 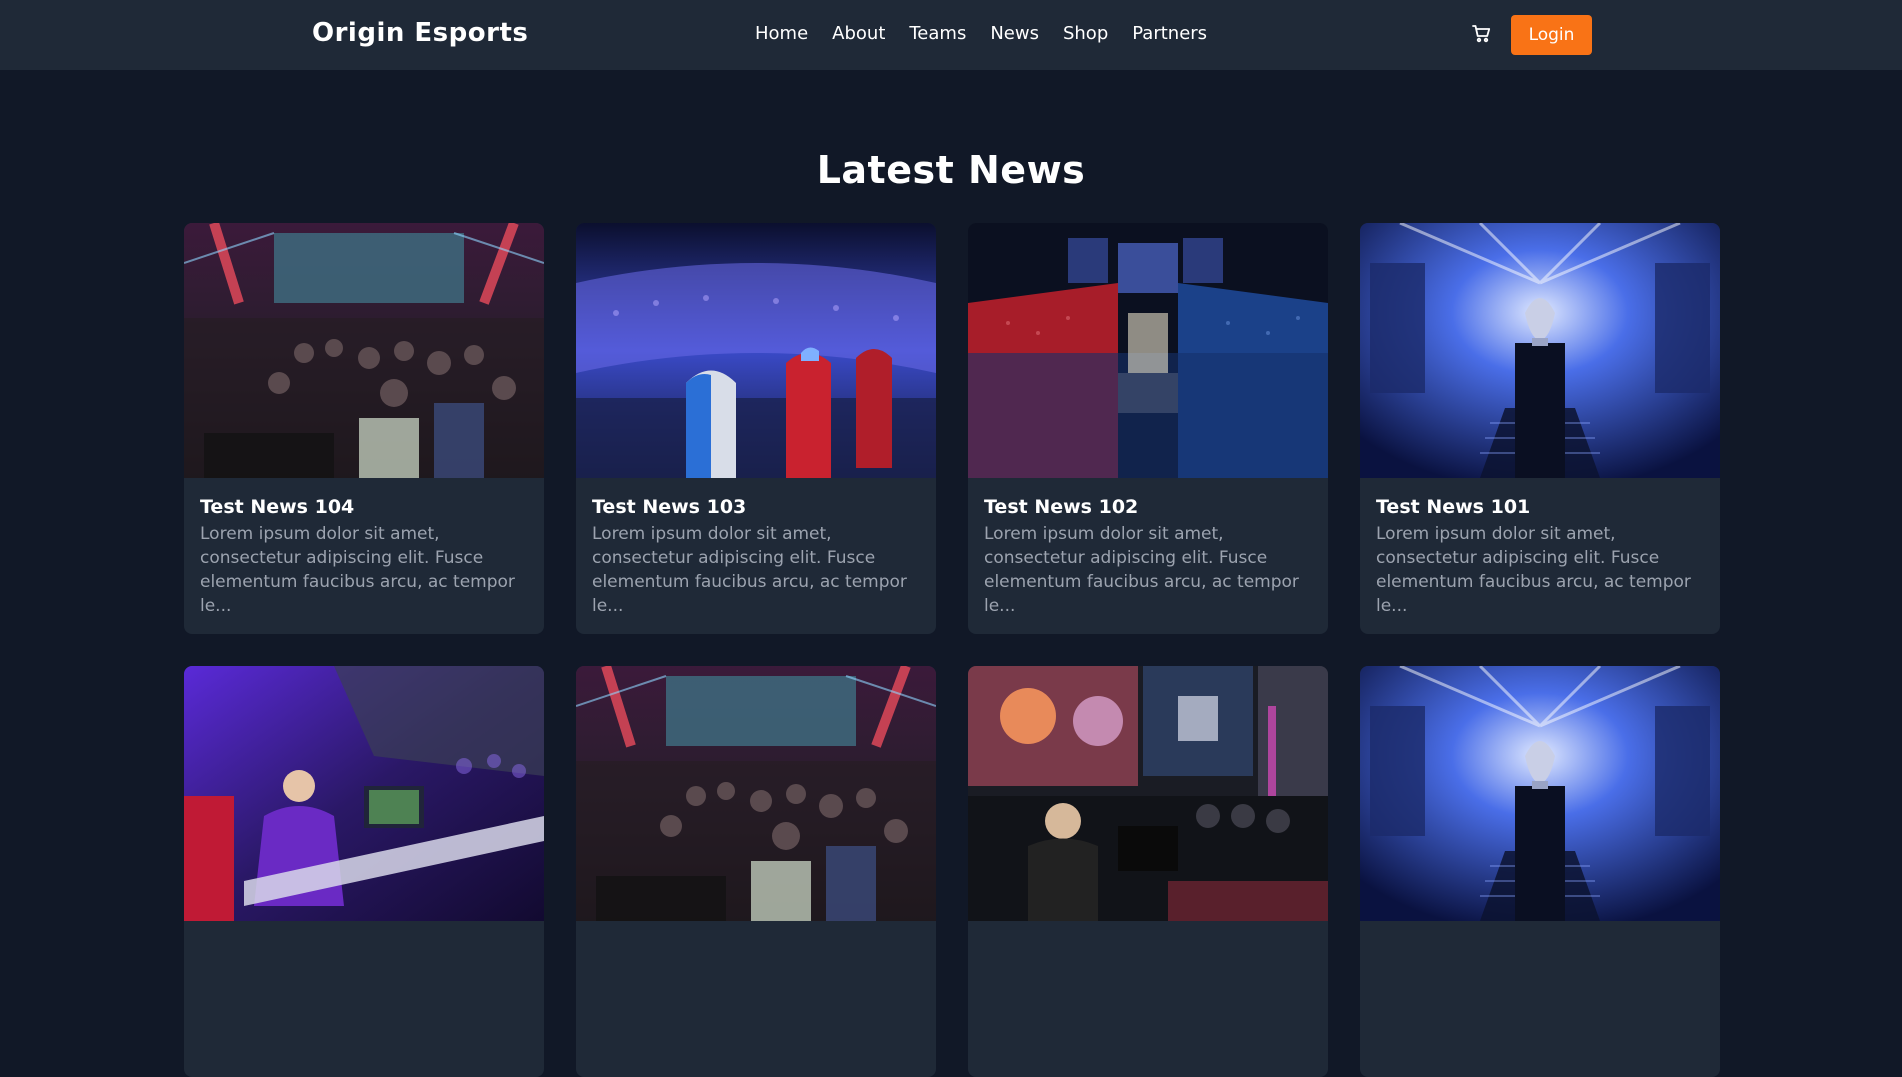 What do you see at coordinates (1482, 34) in the screenshot?
I see `shopping-cart-icon` at bounding box center [1482, 34].